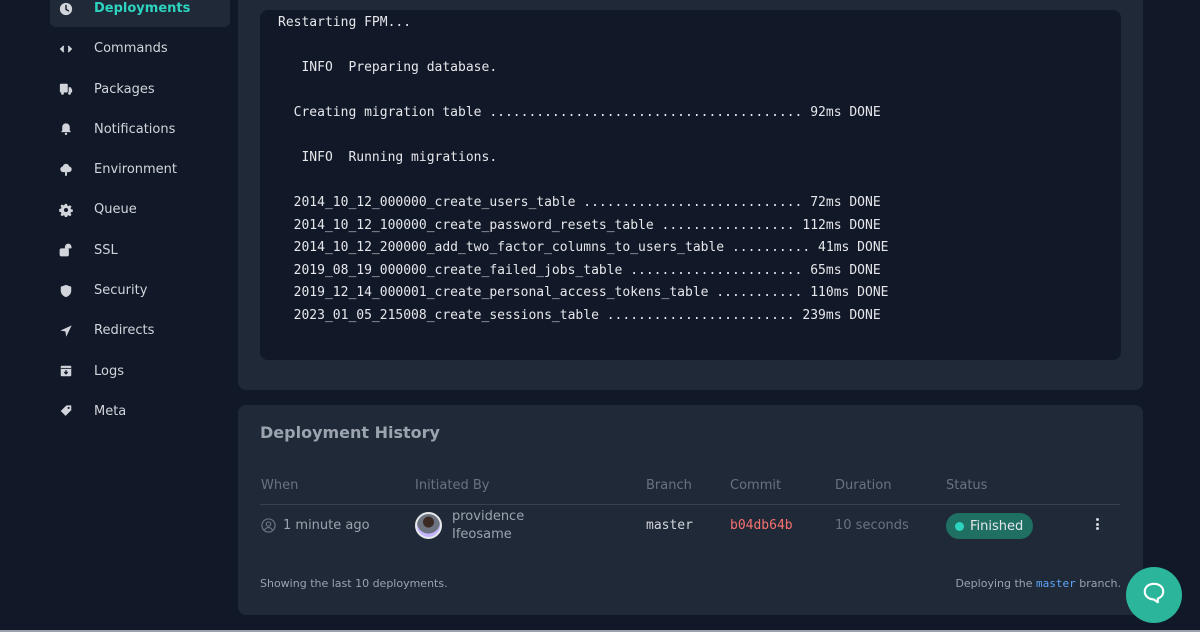 The width and height of the screenshot is (1200, 632). I want to click on location-arrow-icon, so click(66, 331).